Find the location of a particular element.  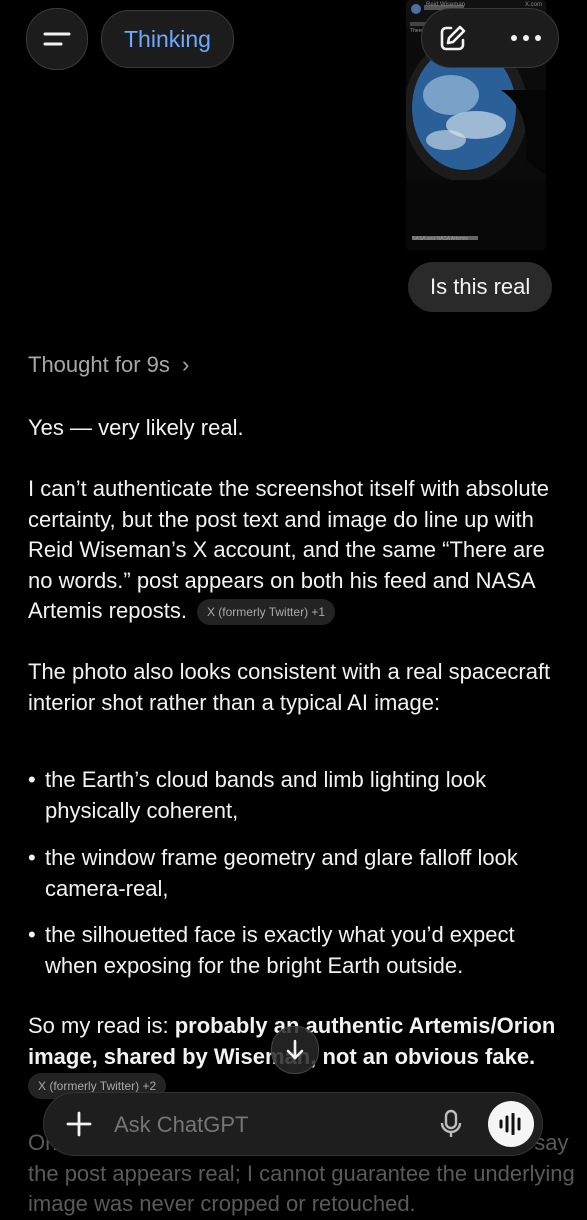

mic-icon is located at coordinates (451, 1123).